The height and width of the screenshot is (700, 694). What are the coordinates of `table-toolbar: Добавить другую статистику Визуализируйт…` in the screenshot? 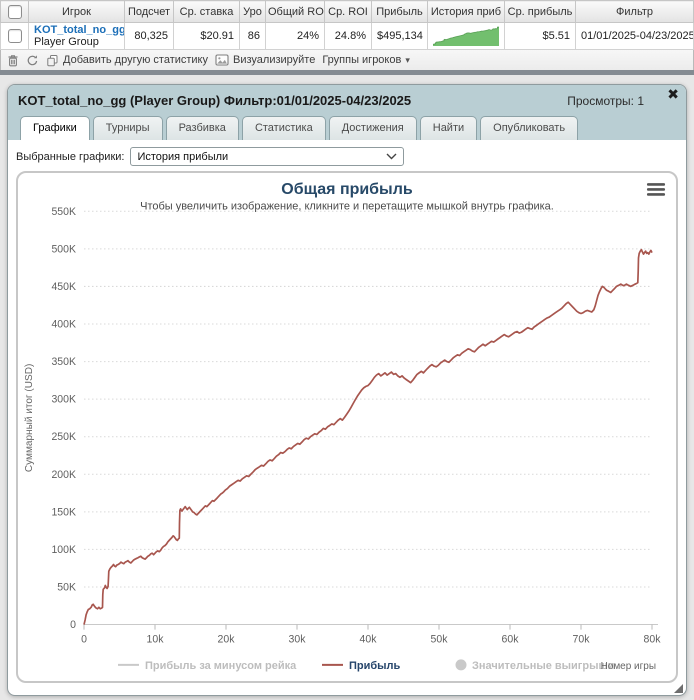 It's located at (347, 60).